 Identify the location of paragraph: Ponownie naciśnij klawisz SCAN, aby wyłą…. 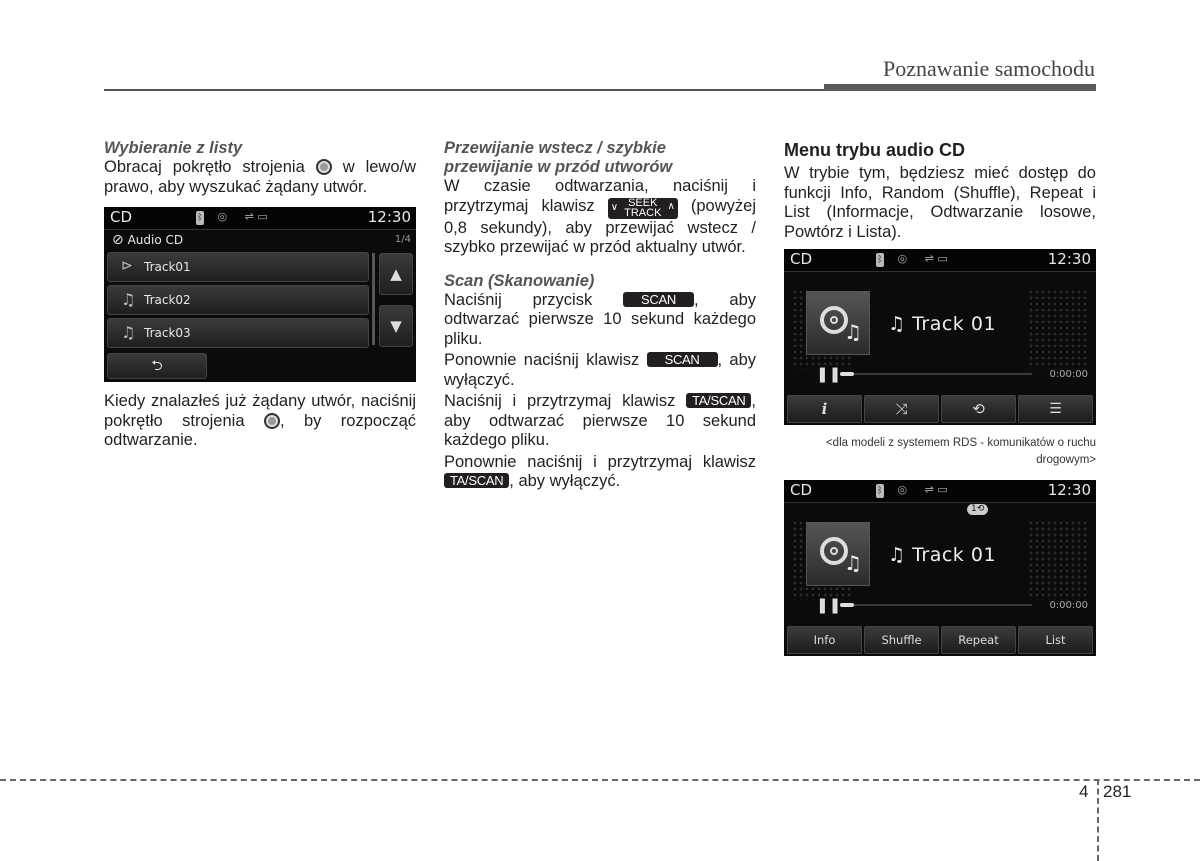
(600, 370).